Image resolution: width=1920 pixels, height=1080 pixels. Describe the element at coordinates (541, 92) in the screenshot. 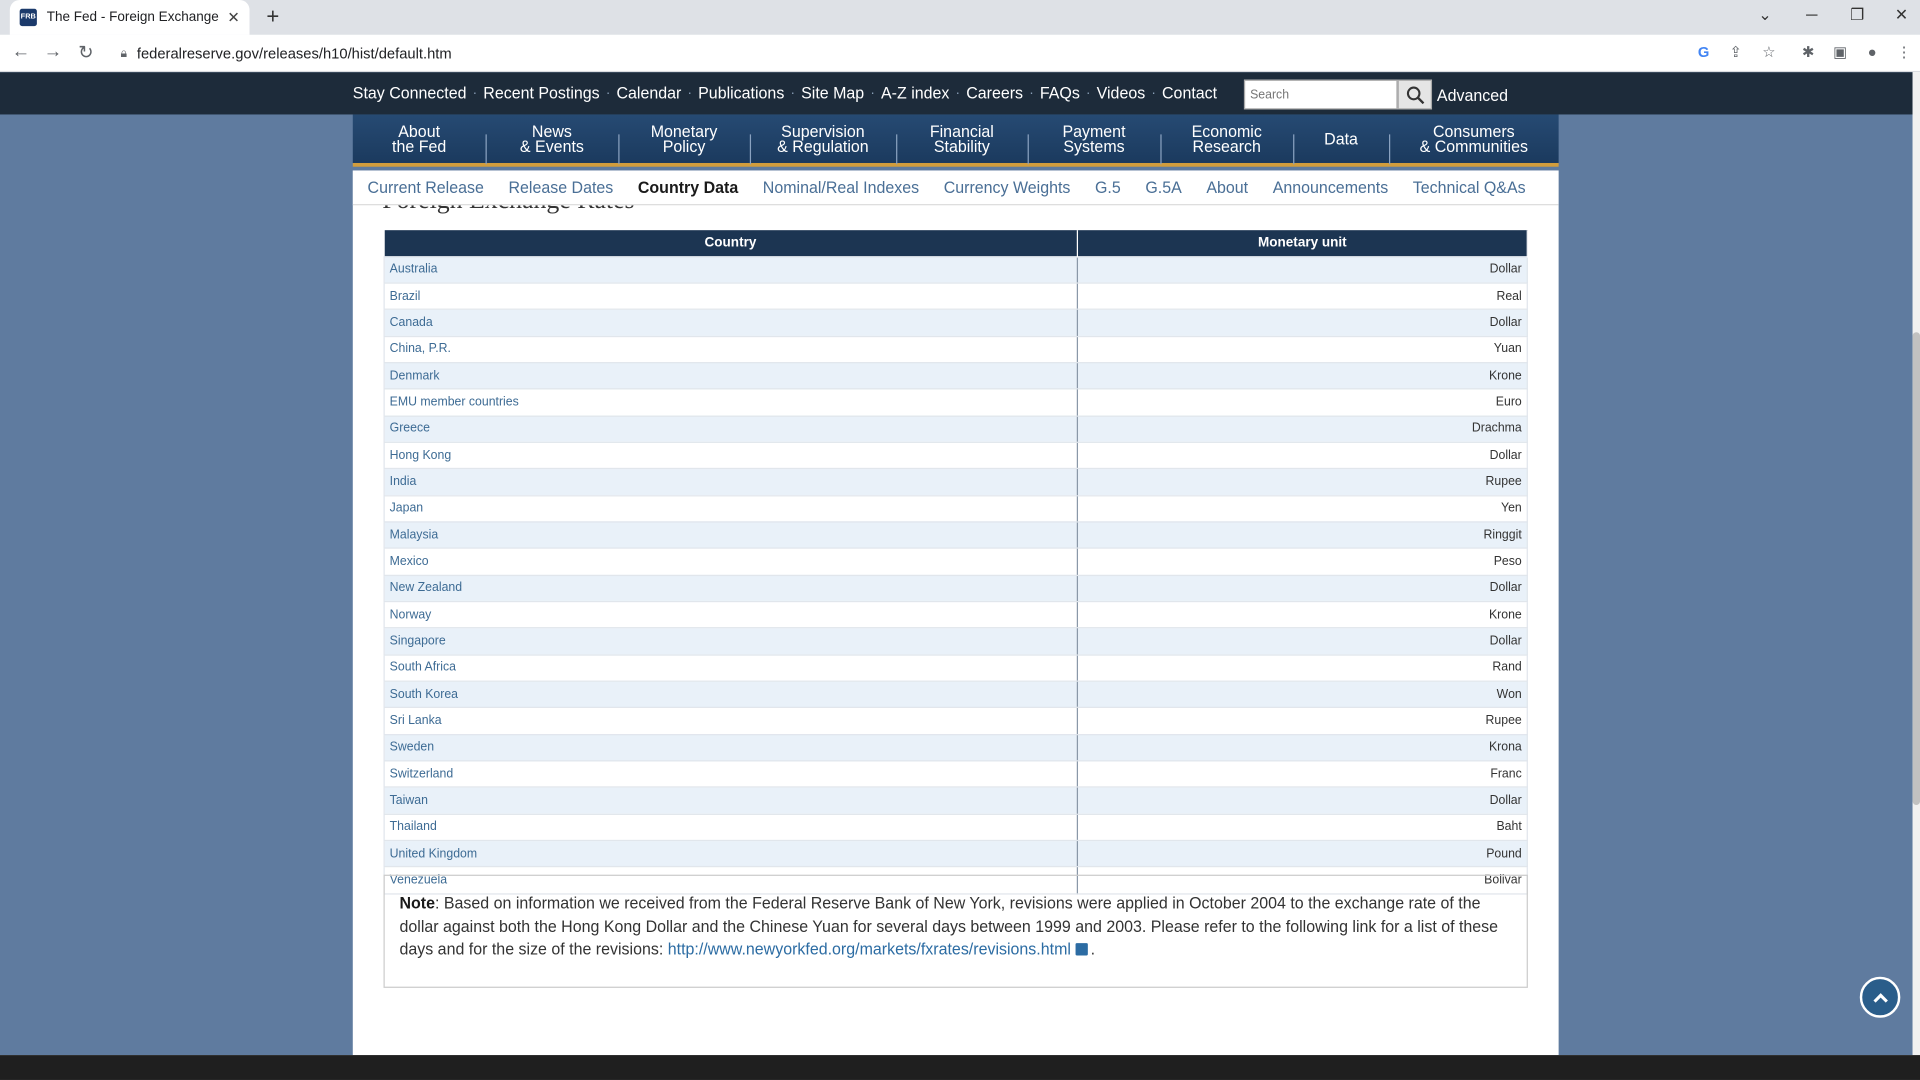

I see `utility-link-recent-postings: Recent Postings` at that location.